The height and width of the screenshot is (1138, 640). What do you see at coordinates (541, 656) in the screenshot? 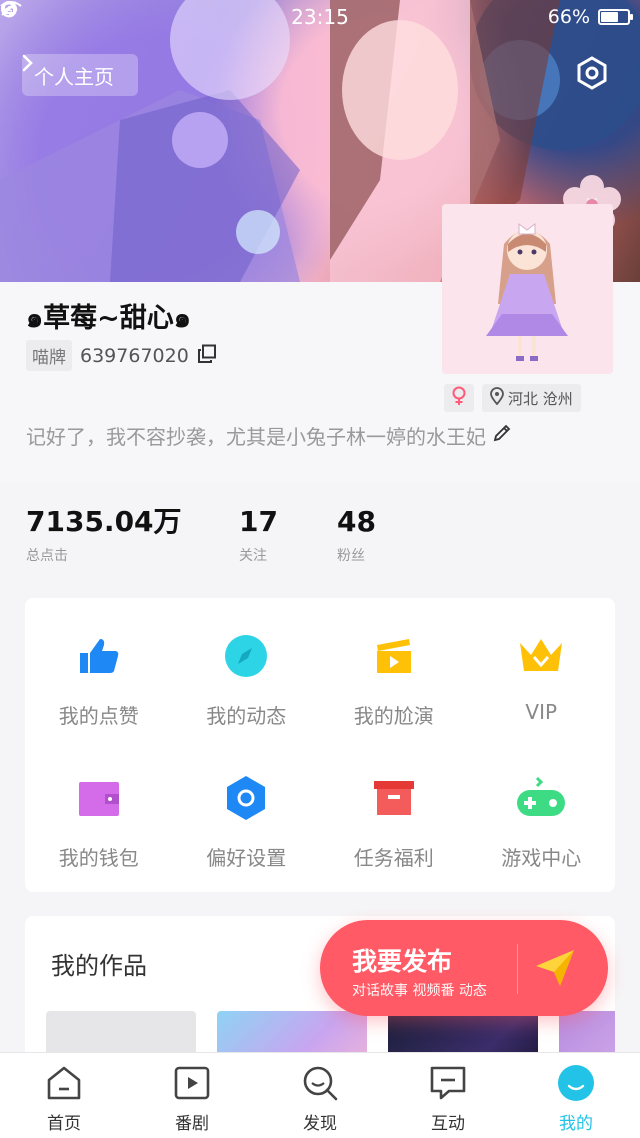
I see `crown-icon` at bounding box center [541, 656].